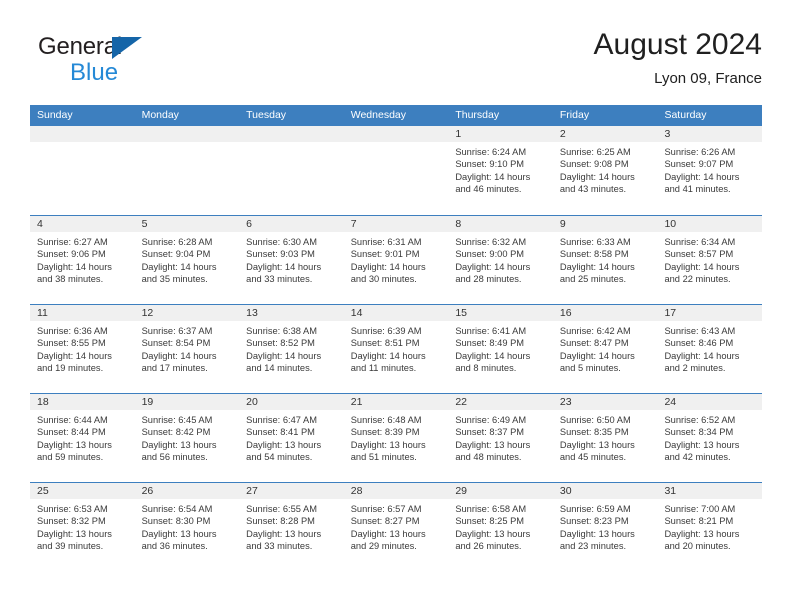  What do you see at coordinates (491, 331) in the screenshot?
I see `sunrise-text: Sunrise: 6:41 AM` at bounding box center [491, 331].